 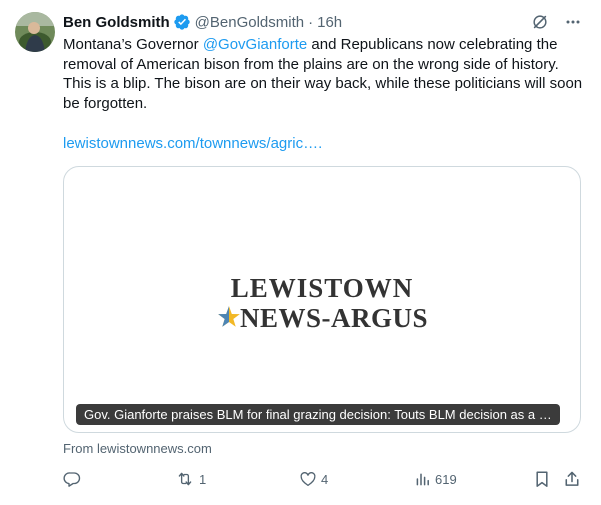 What do you see at coordinates (422, 479) in the screenshot?
I see `views-icon` at bounding box center [422, 479].